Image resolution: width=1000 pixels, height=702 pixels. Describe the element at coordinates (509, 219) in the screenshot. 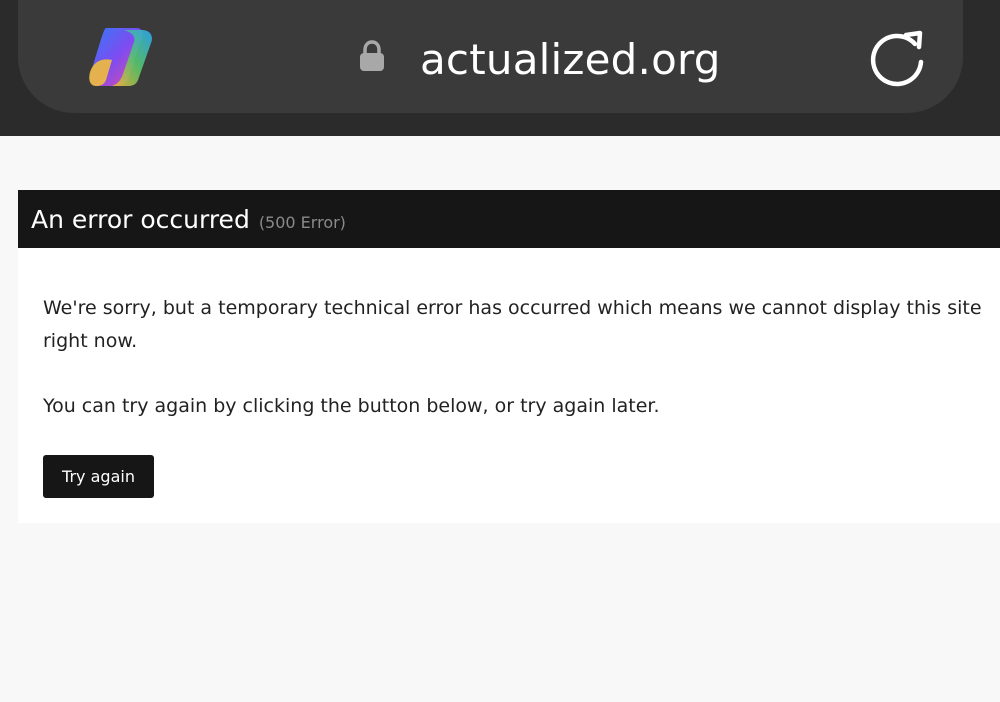

I see `error-header: An error occurred (500 Error)` at that location.